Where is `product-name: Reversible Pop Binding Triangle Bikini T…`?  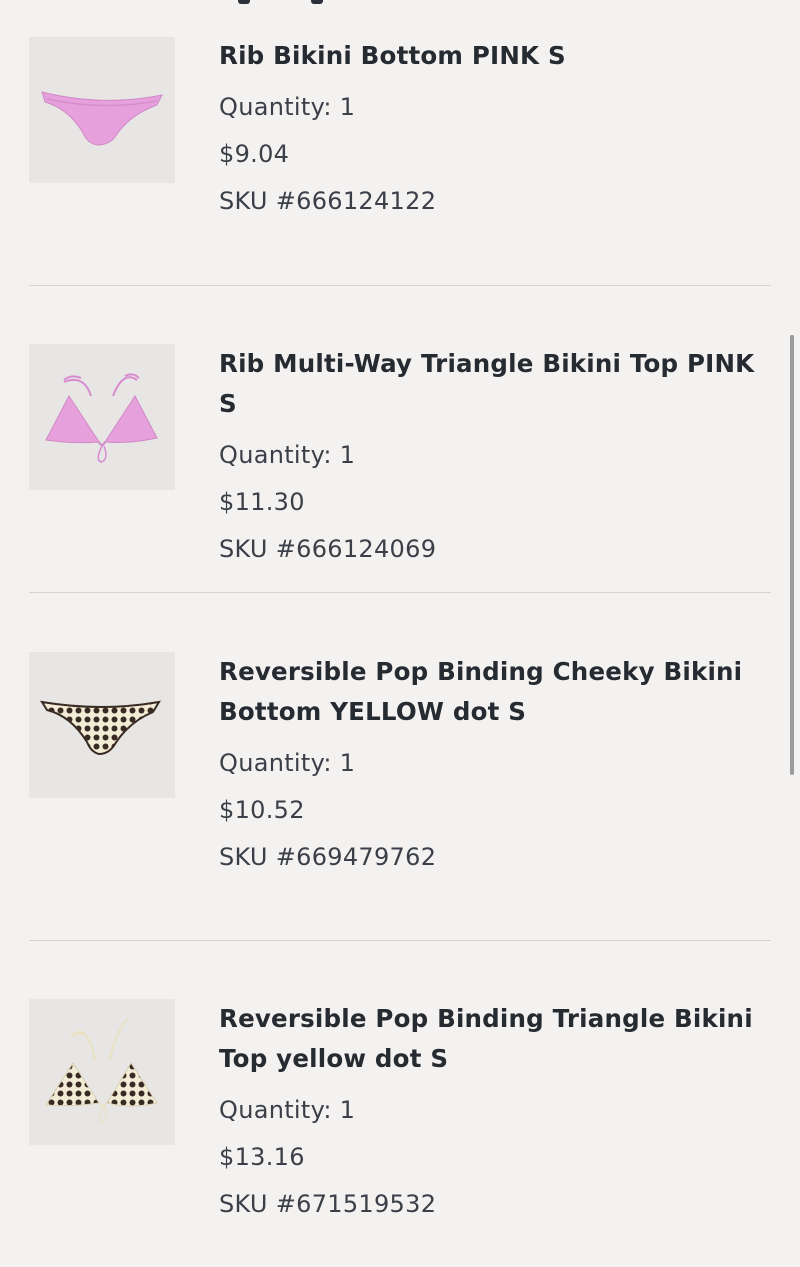 product-name: Reversible Pop Binding Triangle Bikini T… is located at coordinates (496, 1039).